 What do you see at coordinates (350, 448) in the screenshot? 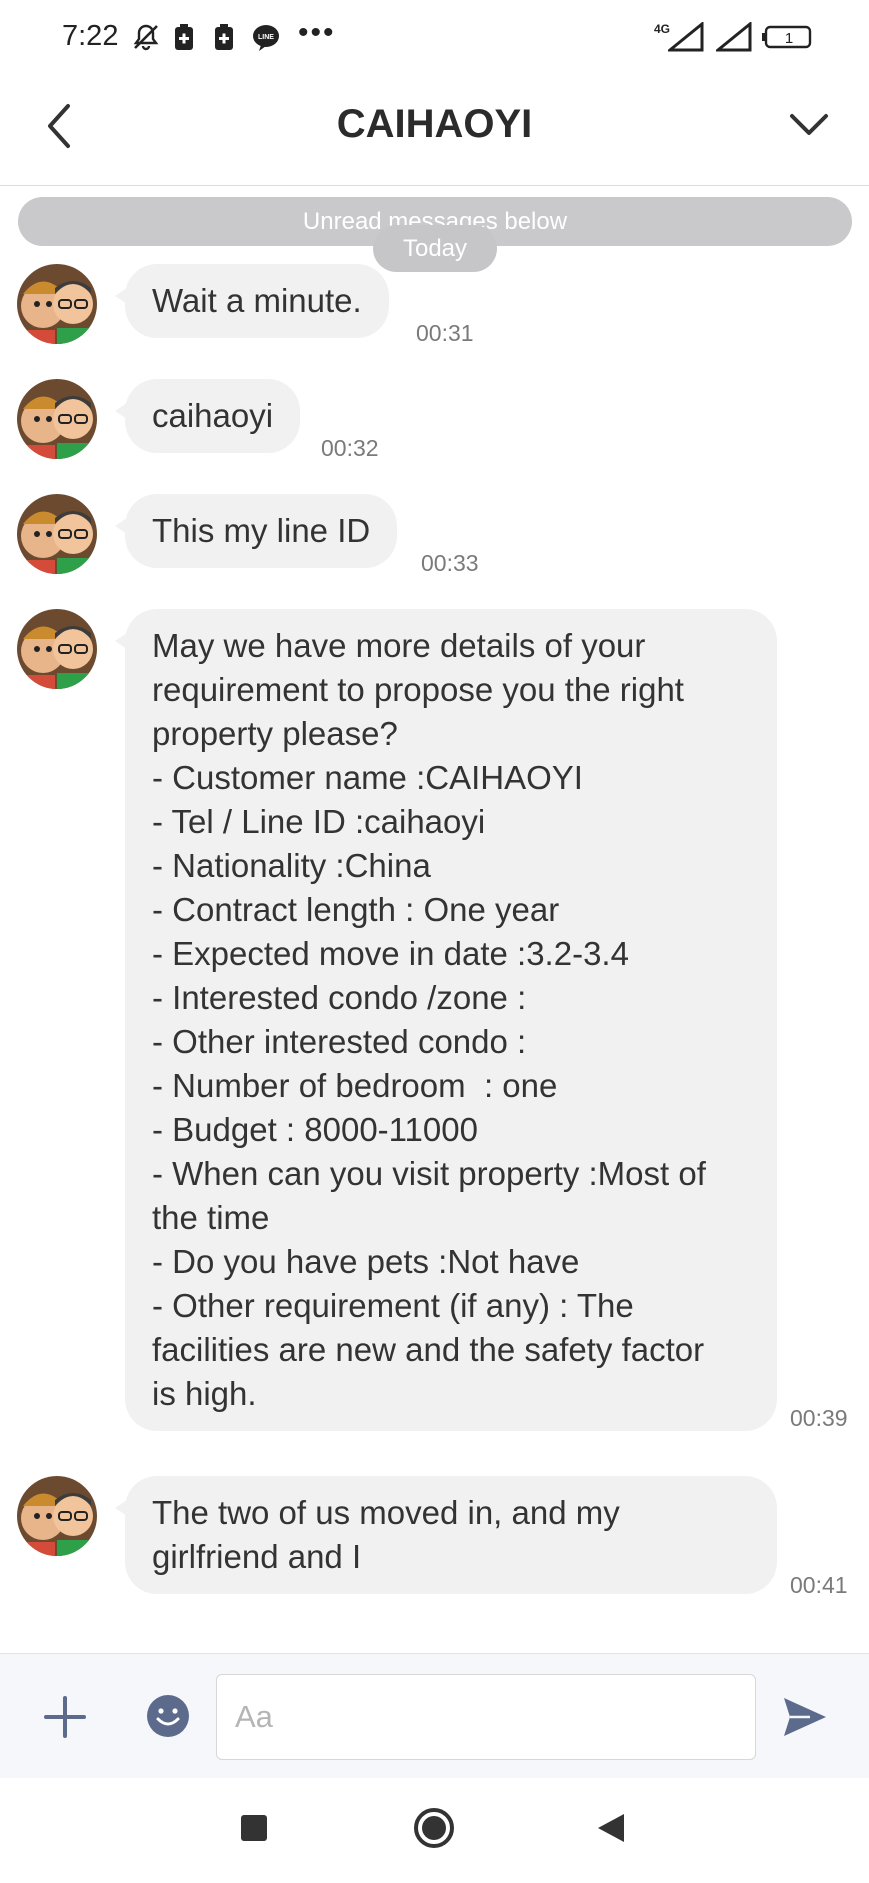
I see `message-time: 00:32` at bounding box center [350, 448].